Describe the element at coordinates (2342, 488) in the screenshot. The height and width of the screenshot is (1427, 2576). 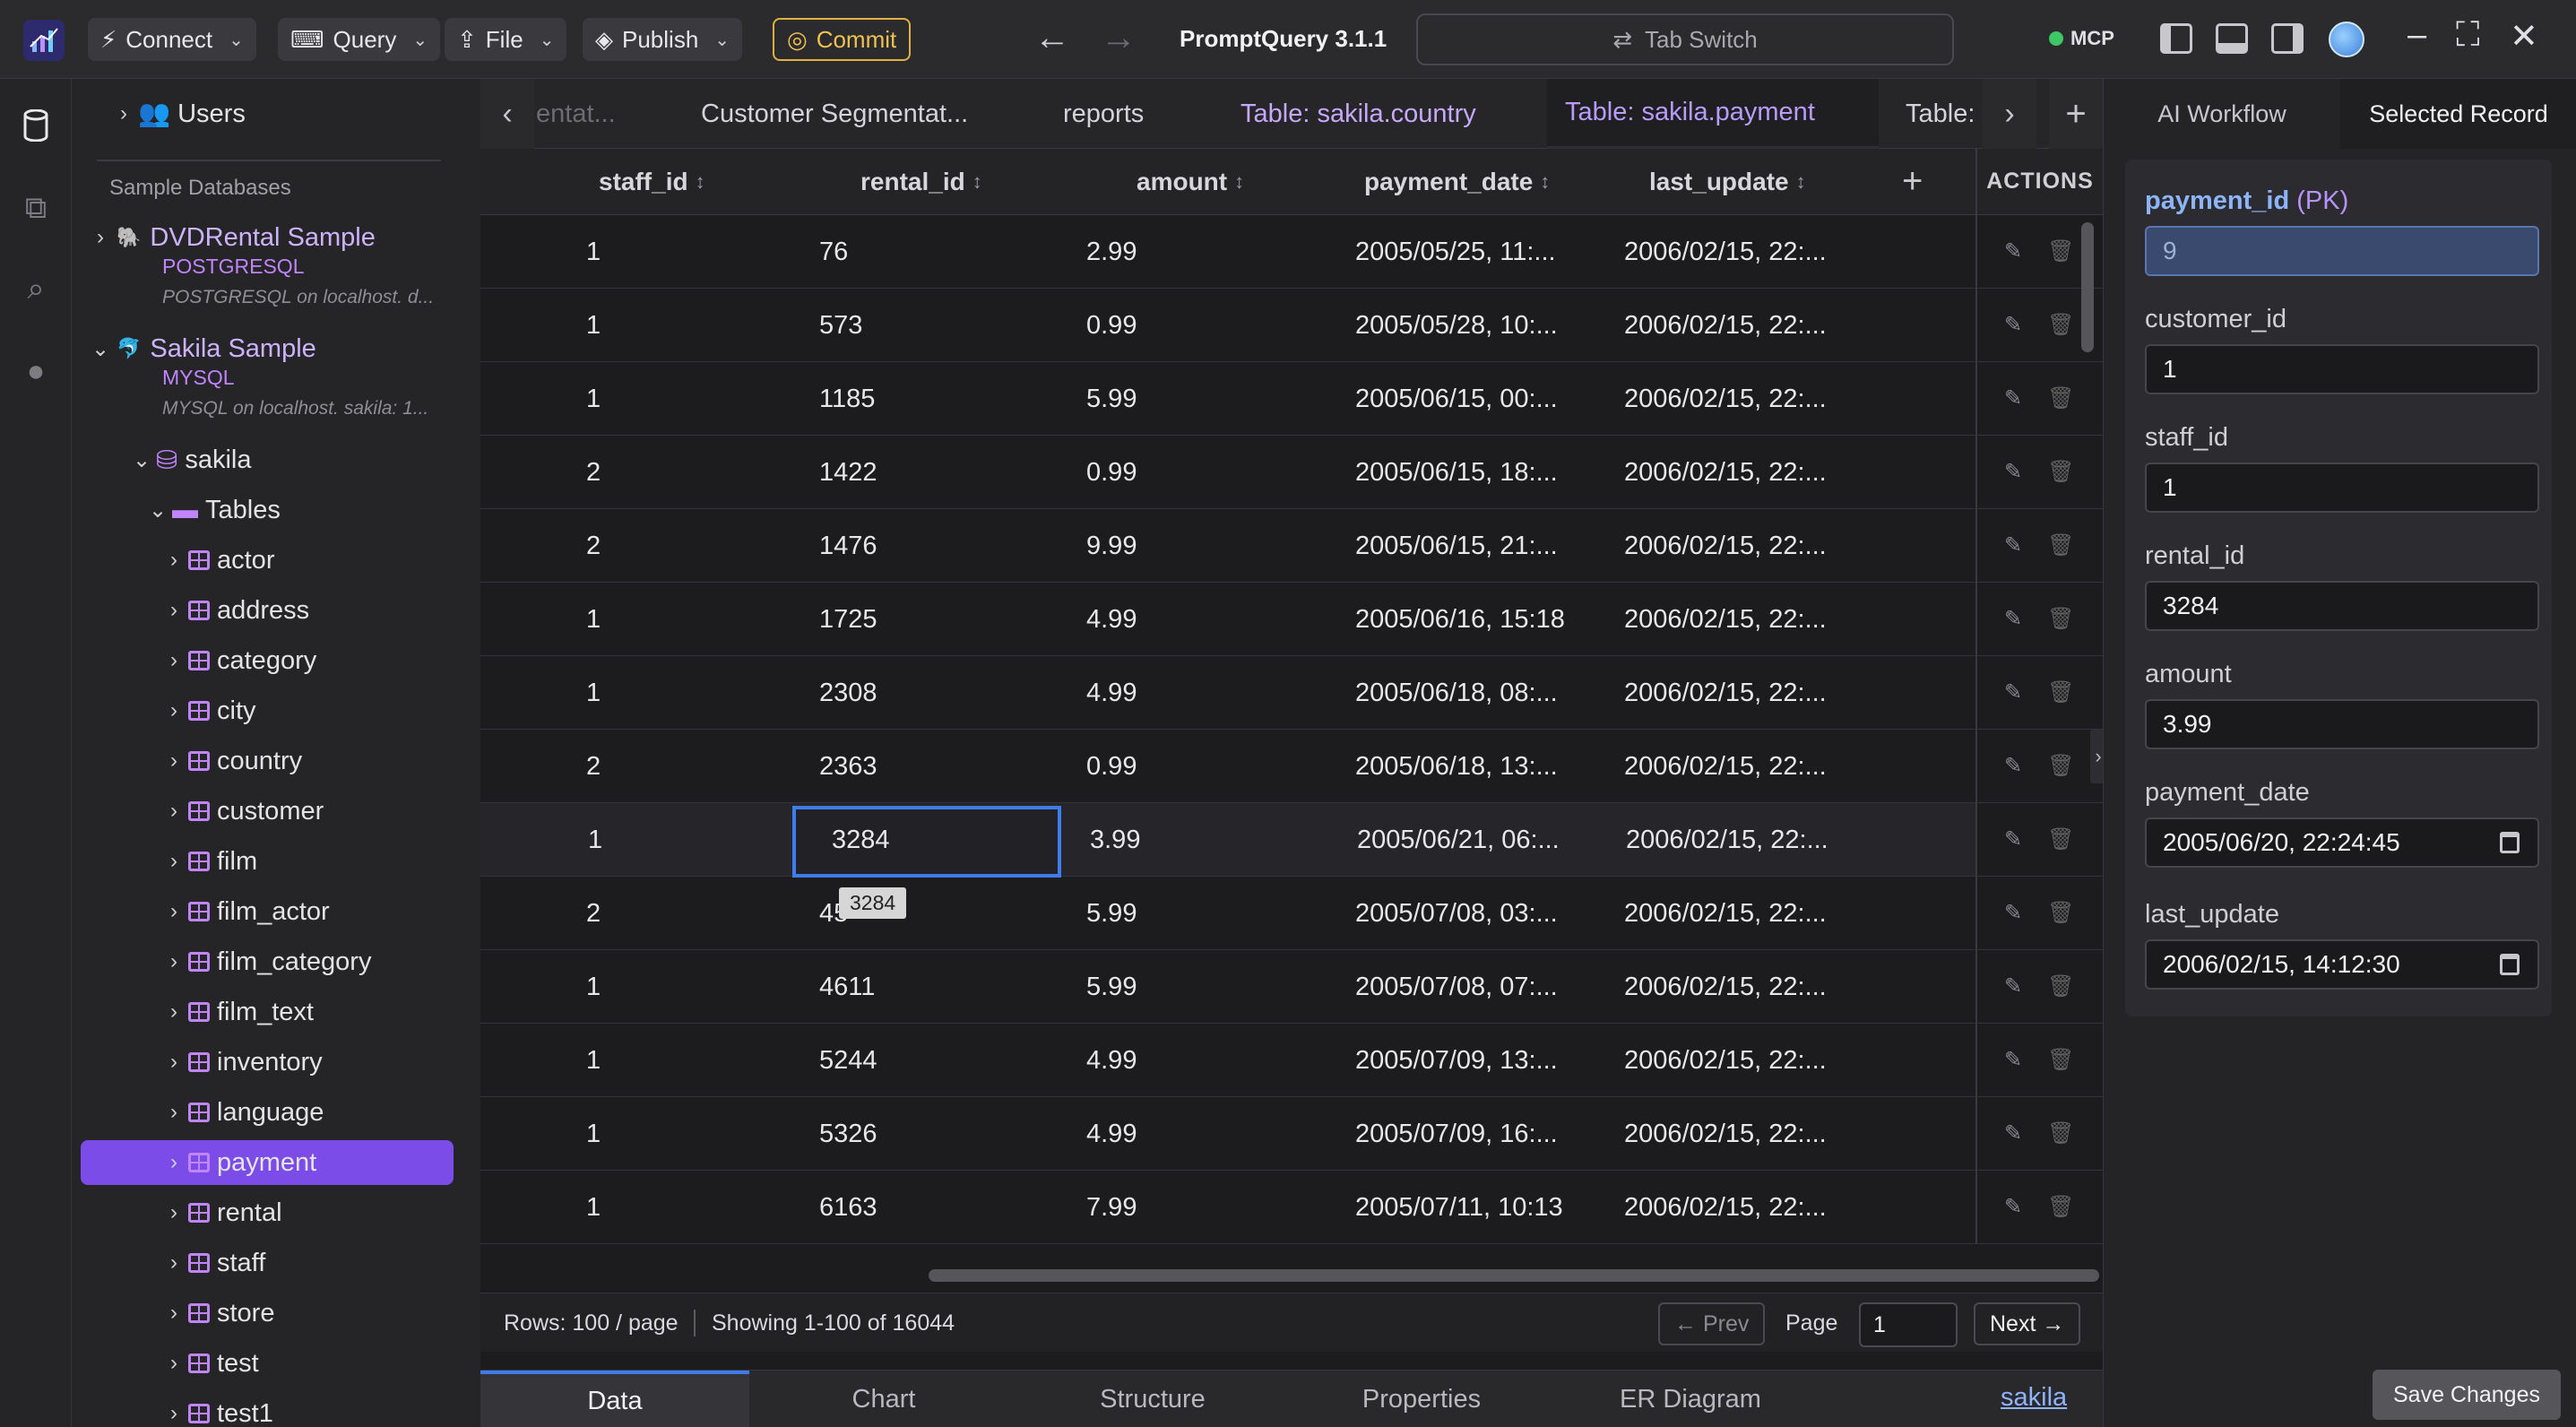
I see `staff-id-field` at that location.